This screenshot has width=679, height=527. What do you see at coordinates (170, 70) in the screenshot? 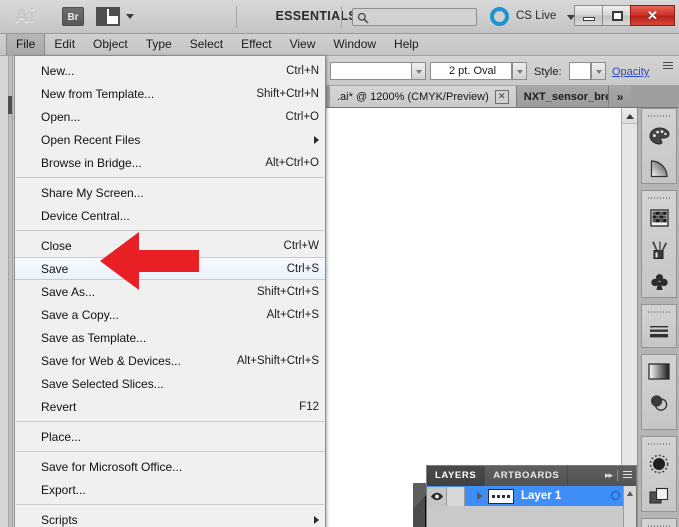
I see `menu-item-new: New... Ctrl+N` at bounding box center [170, 70].